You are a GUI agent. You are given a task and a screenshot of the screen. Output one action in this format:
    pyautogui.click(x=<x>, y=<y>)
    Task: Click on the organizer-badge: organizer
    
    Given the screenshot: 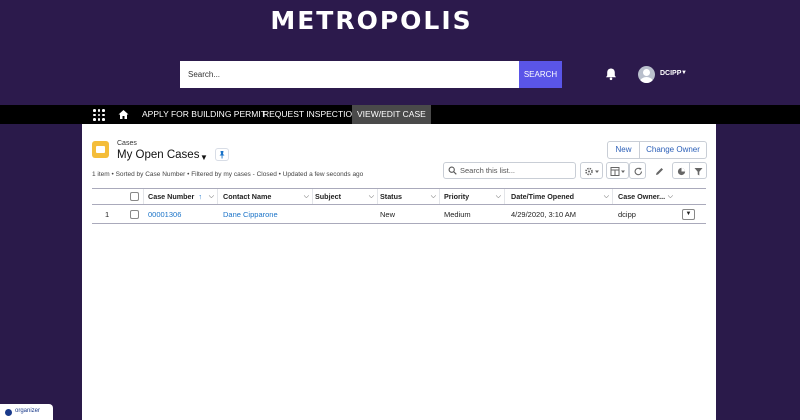 What is the action you would take?
    pyautogui.click(x=26, y=412)
    